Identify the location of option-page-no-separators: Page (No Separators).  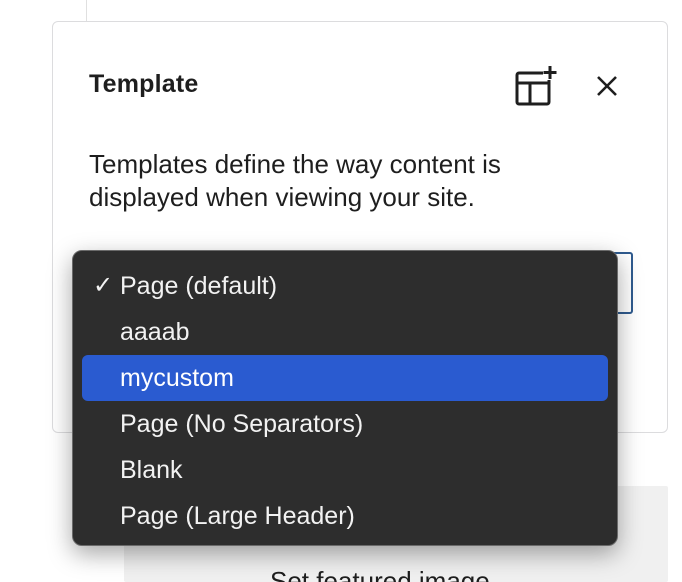
(345, 424).